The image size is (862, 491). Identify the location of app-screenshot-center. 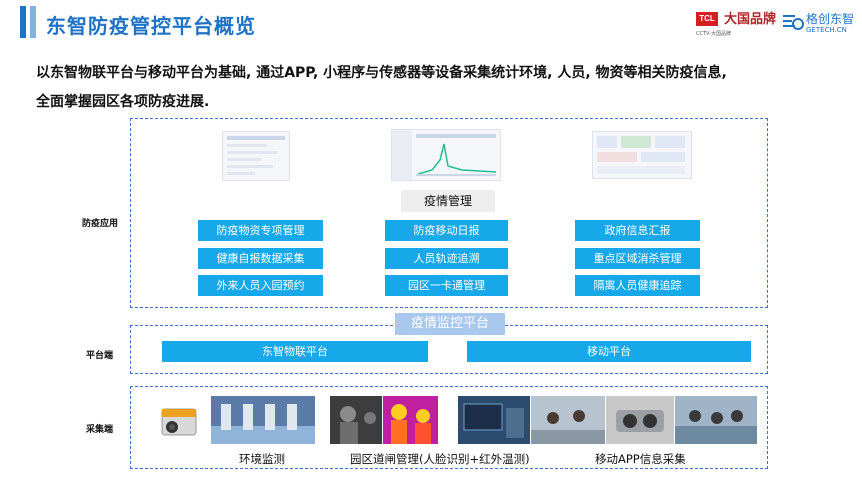
(446, 155).